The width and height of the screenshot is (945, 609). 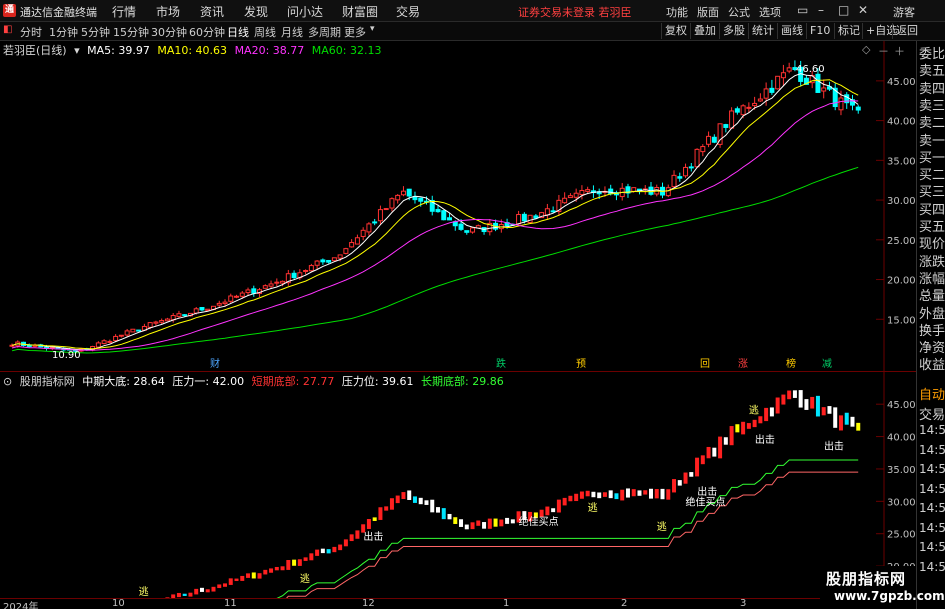 What do you see at coordinates (704, 31) in the screenshot?
I see `tool-overlay: 叠加` at bounding box center [704, 31].